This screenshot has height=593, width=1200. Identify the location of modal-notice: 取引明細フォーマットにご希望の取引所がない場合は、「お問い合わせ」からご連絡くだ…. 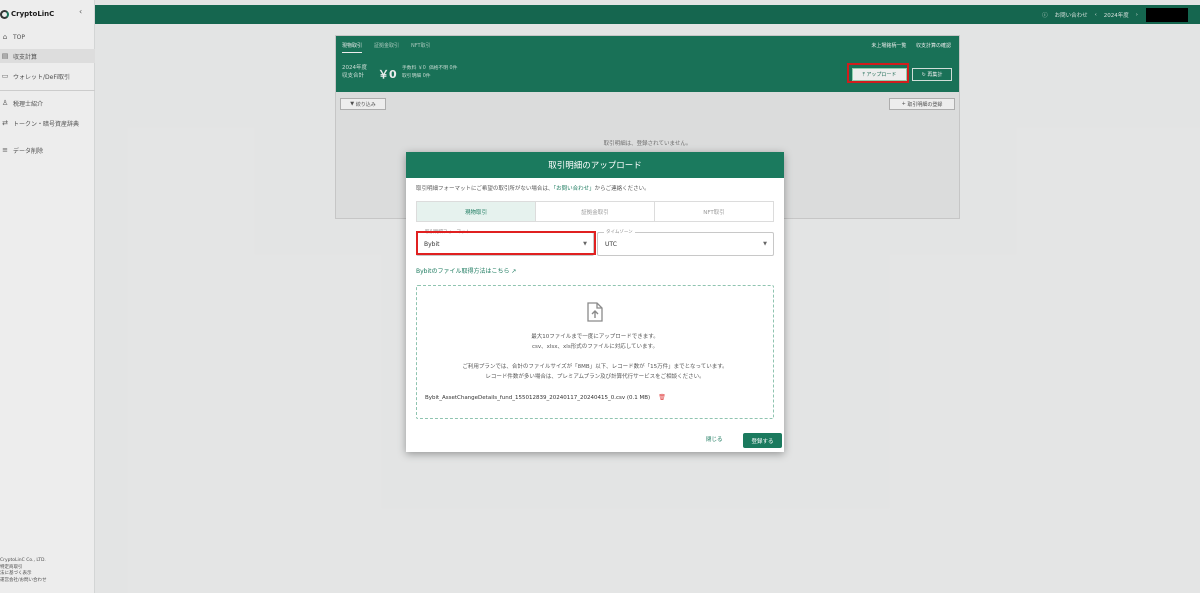
(533, 189).